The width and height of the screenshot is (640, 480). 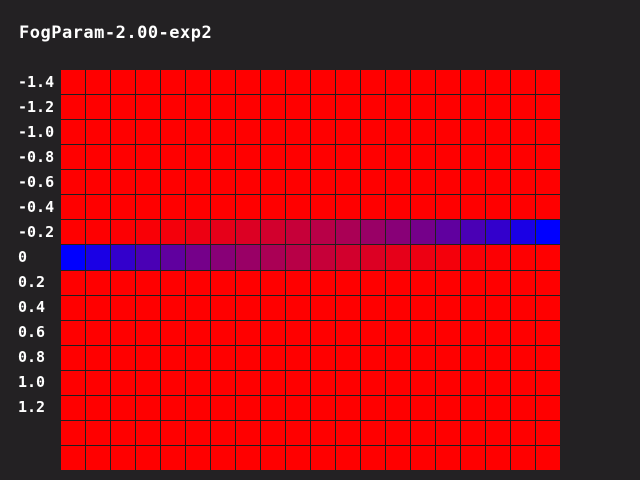 I want to click on row-label: 0.2, so click(x=32, y=282).